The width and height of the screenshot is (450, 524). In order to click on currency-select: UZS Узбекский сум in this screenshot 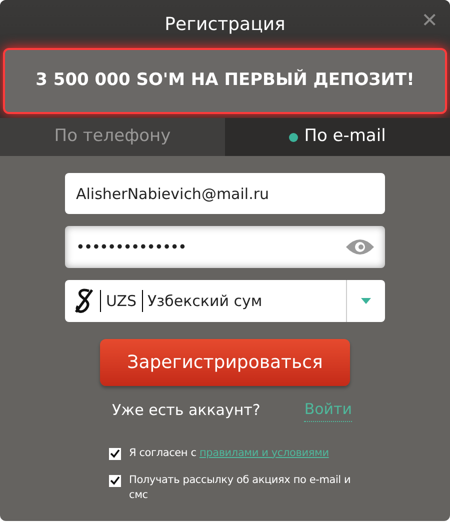, I will do `click(225, 301)`.